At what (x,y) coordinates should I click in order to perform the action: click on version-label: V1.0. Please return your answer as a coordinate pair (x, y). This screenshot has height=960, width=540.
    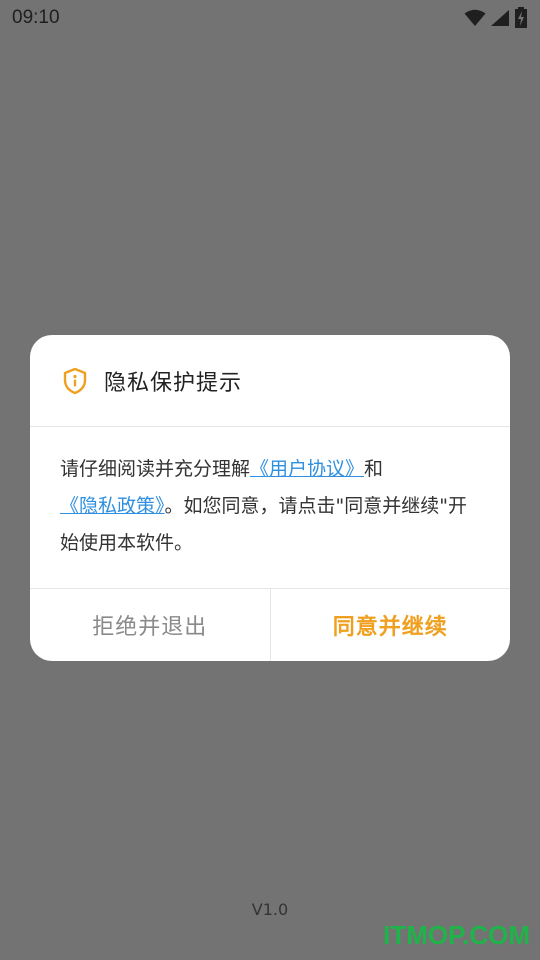
    Looking at the image, I should click on (270, 909).